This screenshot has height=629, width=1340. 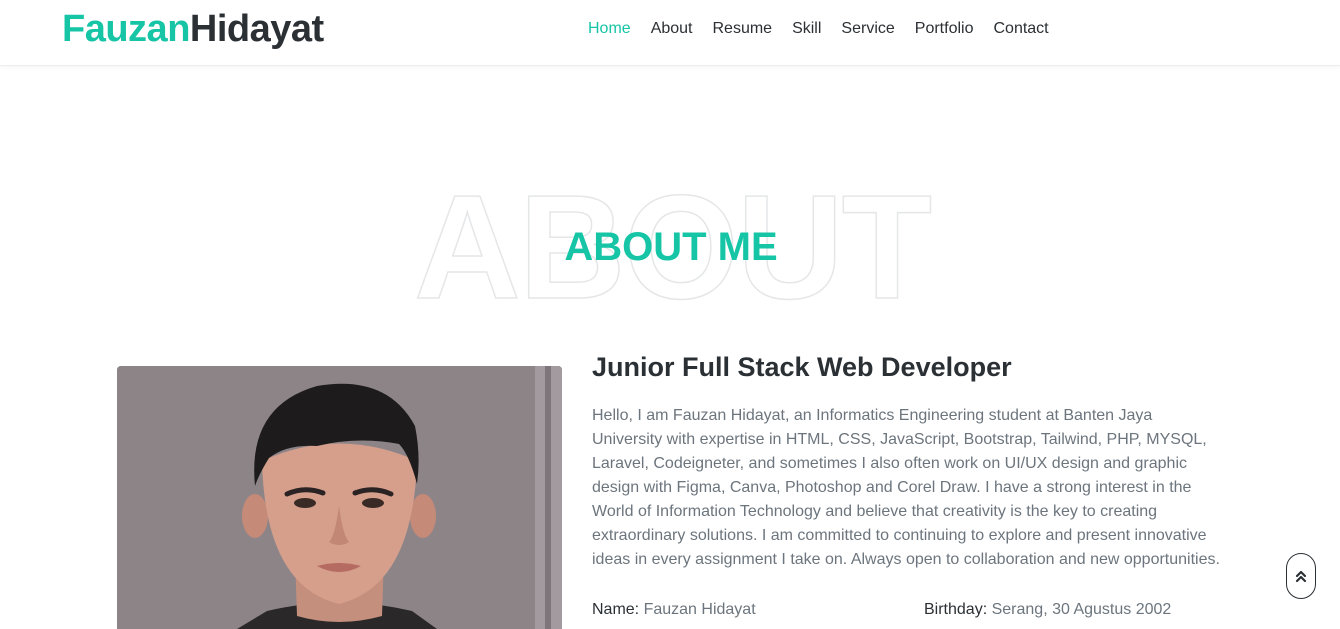 I want to click on section-title: ABOUT ME, so click(x=671, y=247).